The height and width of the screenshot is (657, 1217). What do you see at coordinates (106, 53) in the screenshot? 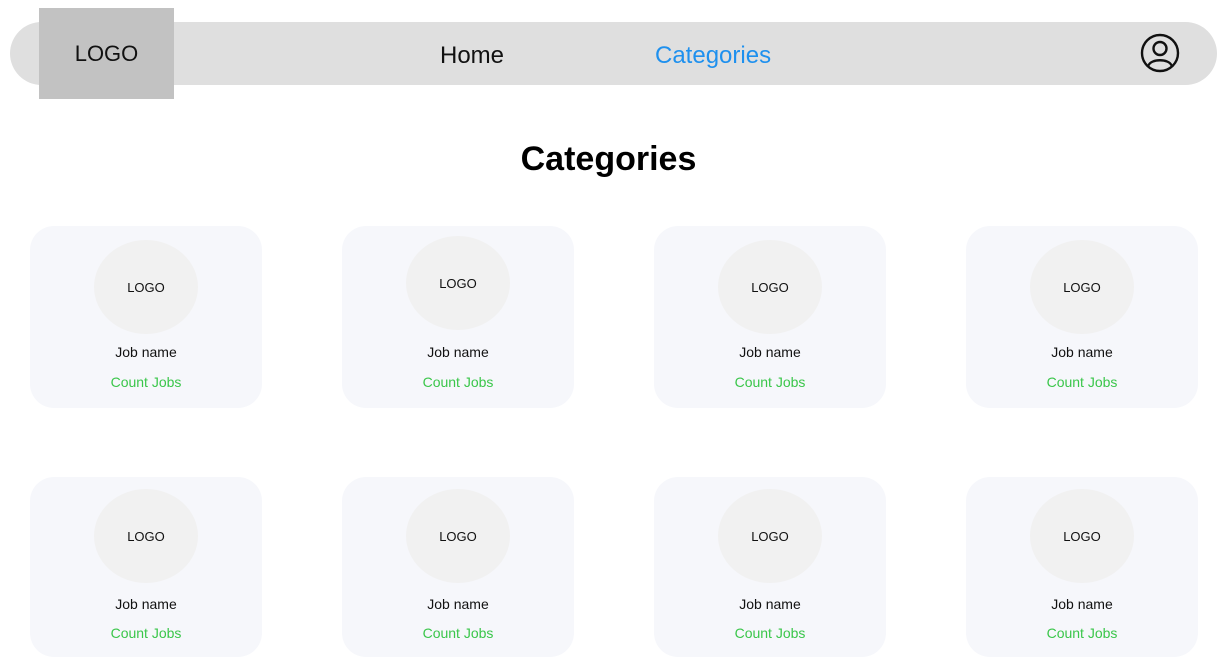
I see `site-logo: LOGO` at bounding box center [106, 53].